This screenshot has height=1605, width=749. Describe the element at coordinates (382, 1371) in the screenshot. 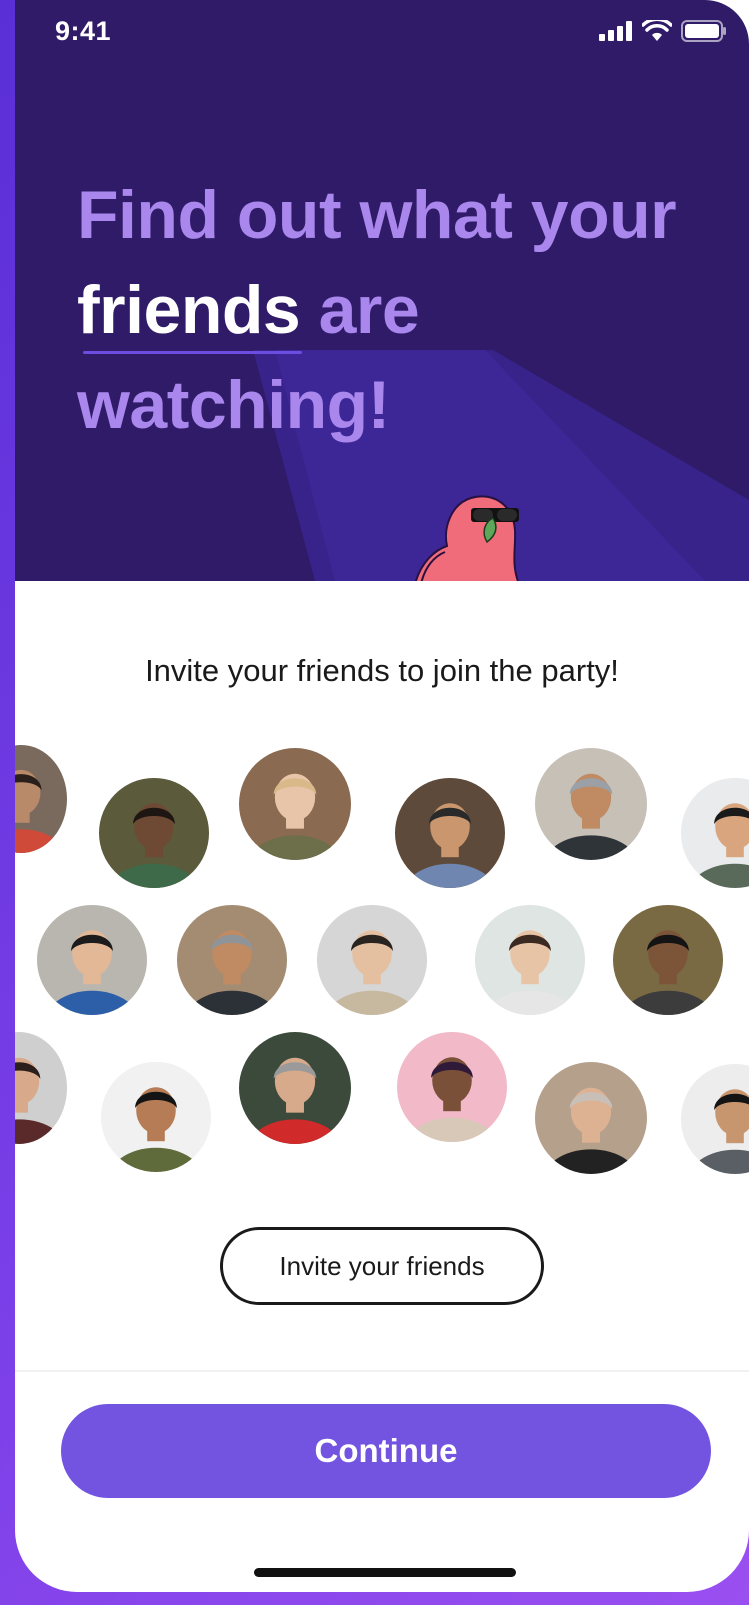

I see `footer-divider` at that location.